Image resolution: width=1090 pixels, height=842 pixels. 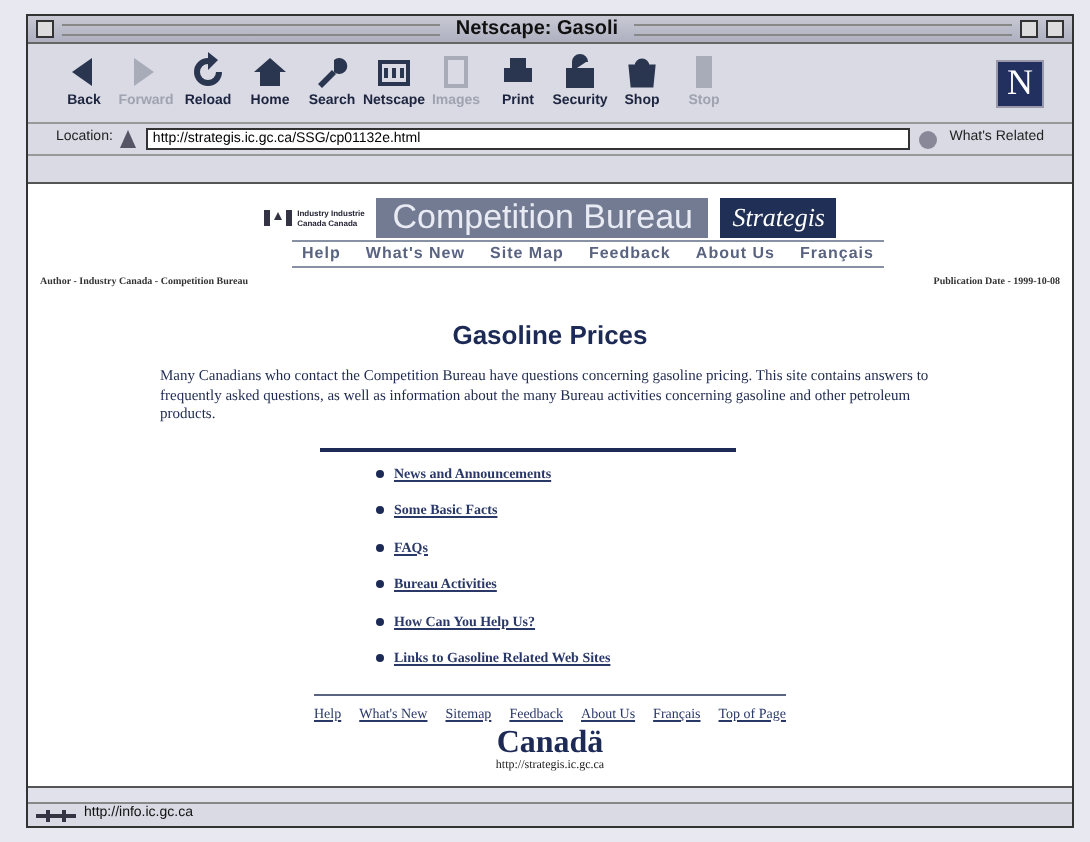 What do you see at coordinates (415, 254) in the screenshot?
I see `nav-link: What's New` at bounding box center [415, 254].